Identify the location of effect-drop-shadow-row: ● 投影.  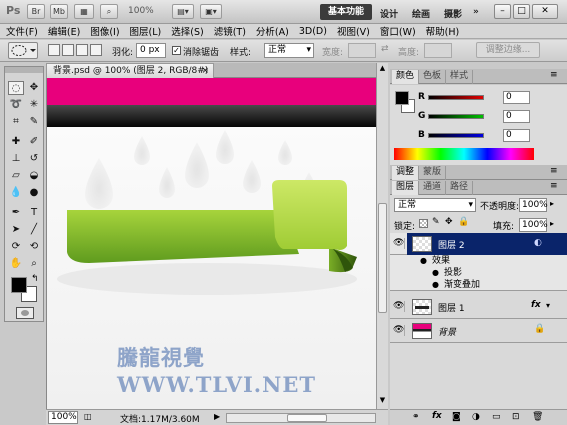
(478, 273).